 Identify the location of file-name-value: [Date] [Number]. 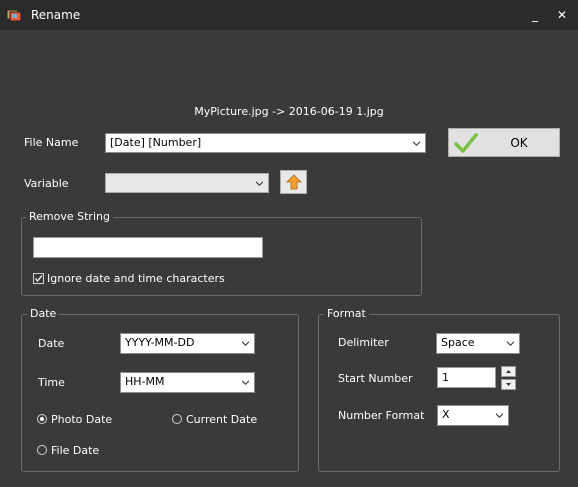
(156, 142).